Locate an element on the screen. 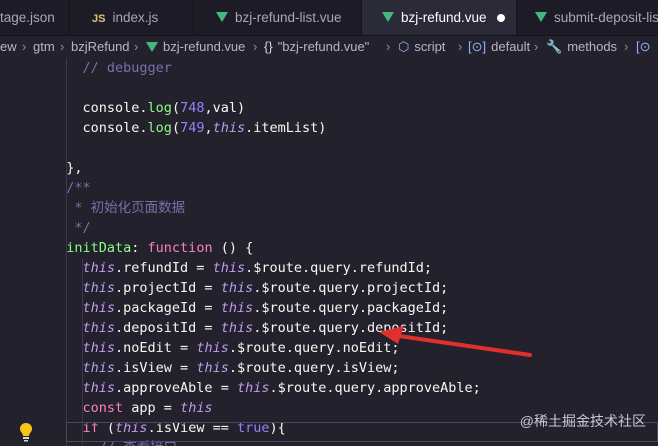  breadcrumb-label: default is located at coordinates (511, 46).